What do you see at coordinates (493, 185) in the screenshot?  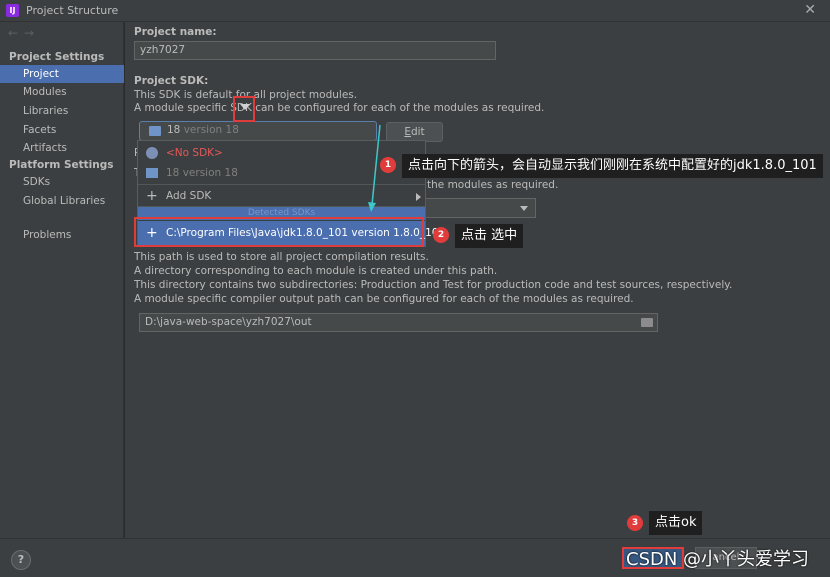 I see `language-level-desc-partial: the modules as required.` at bounding box center [493, 185].